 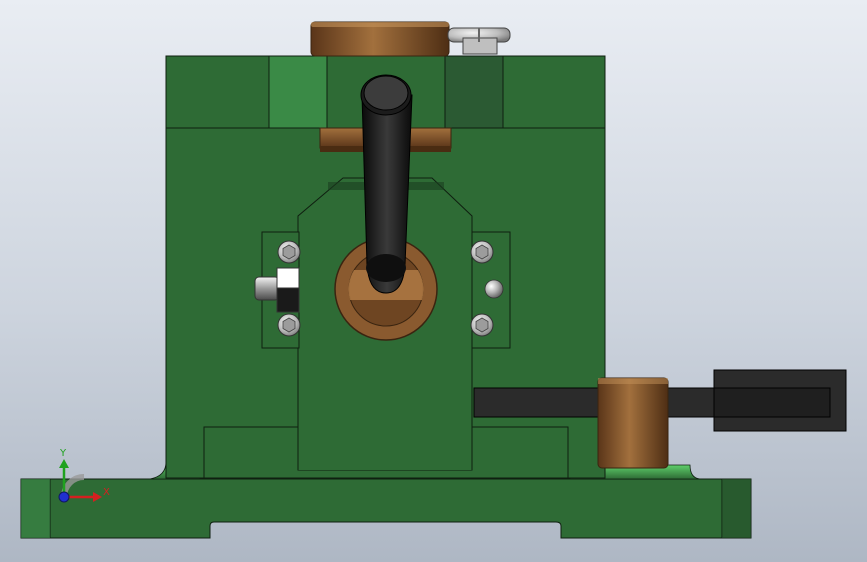 I want to click on screw-right-bottom, so click(x=482, y=325).